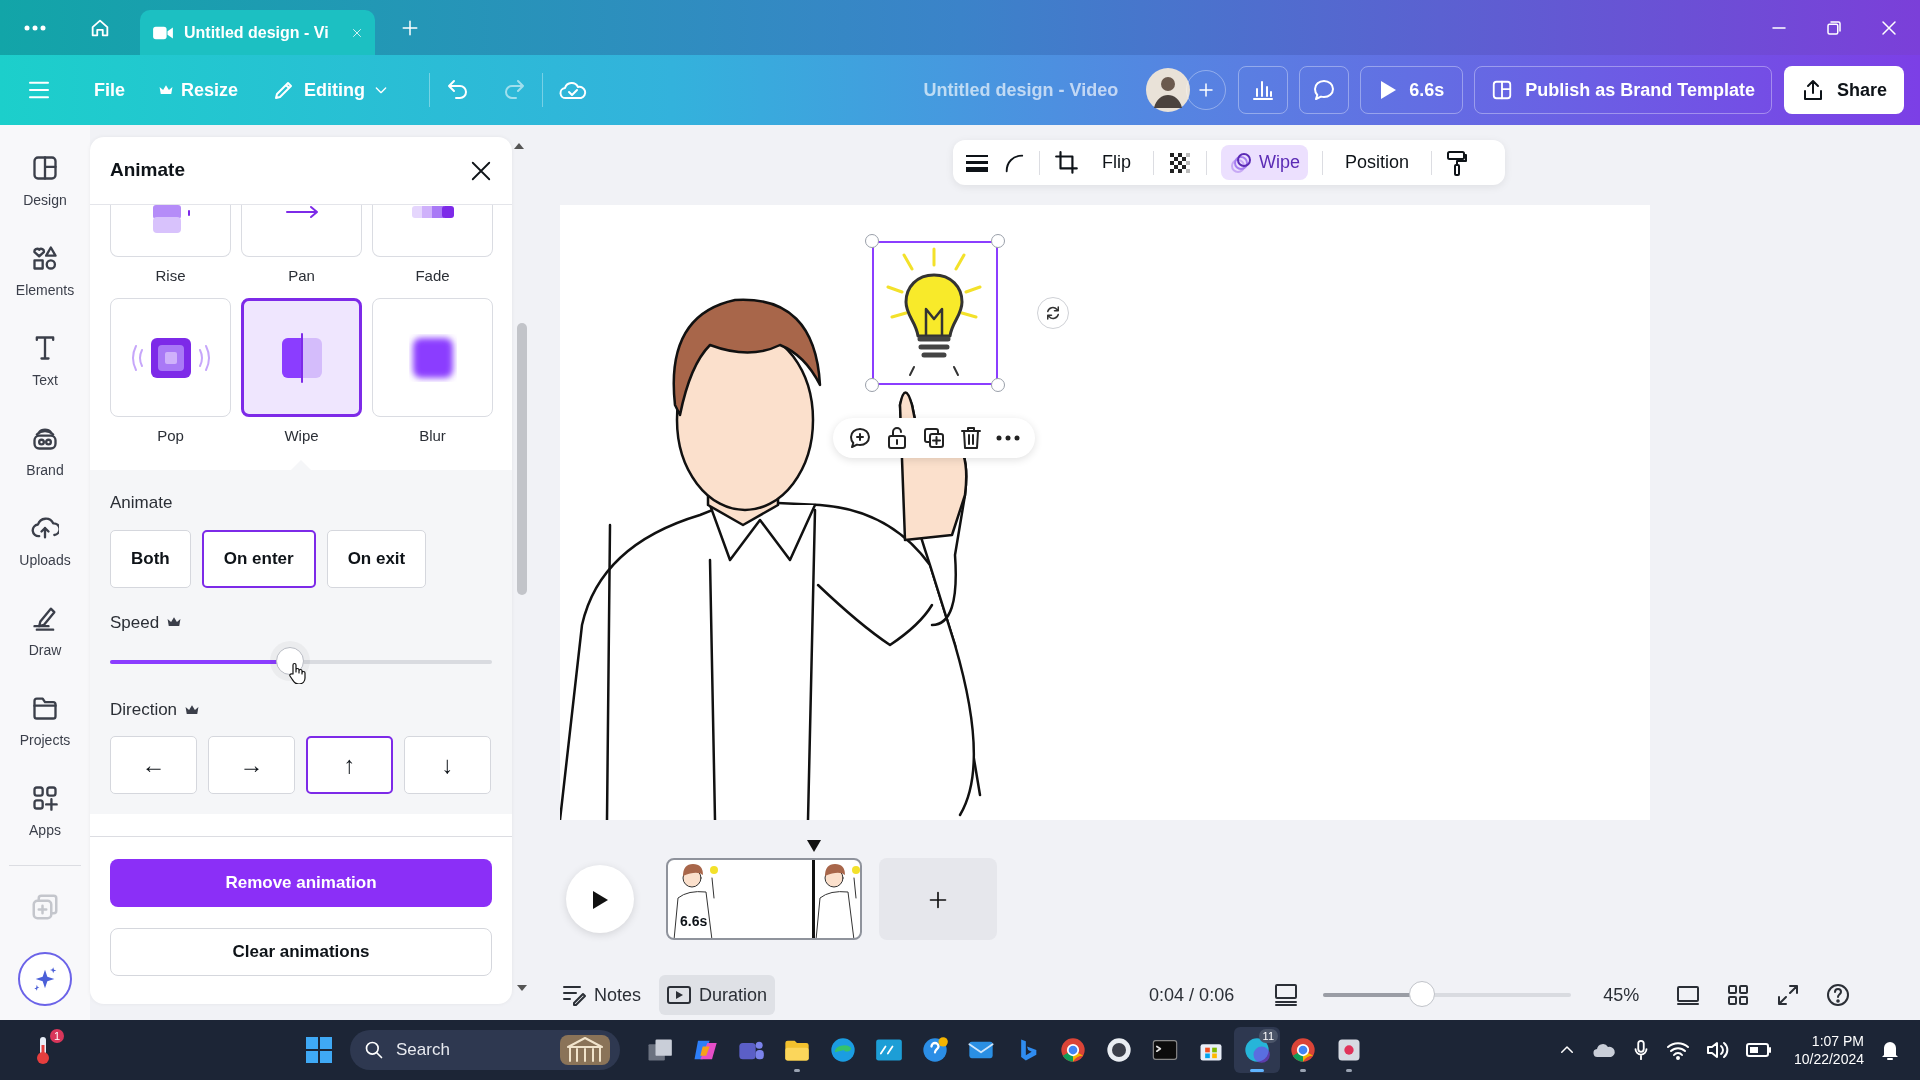 The width and height of the screenshot is (1920, 1080). Describe the element at coordinates (1422, 994) in the screenshot. I see `slider-thumb` at that location.